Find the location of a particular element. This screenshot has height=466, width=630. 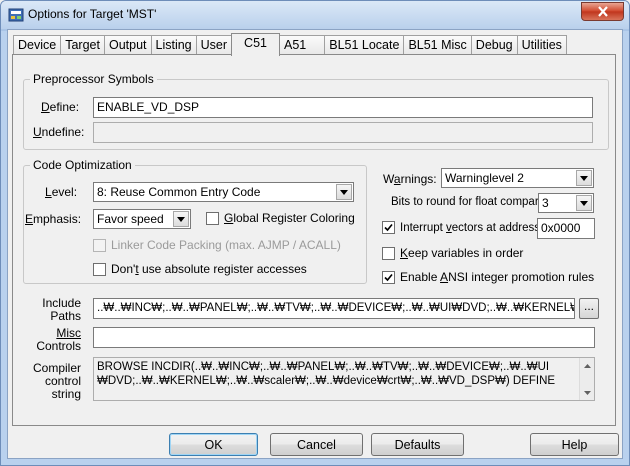

defaults-button: Defaults is located at coordinates (417, 444).